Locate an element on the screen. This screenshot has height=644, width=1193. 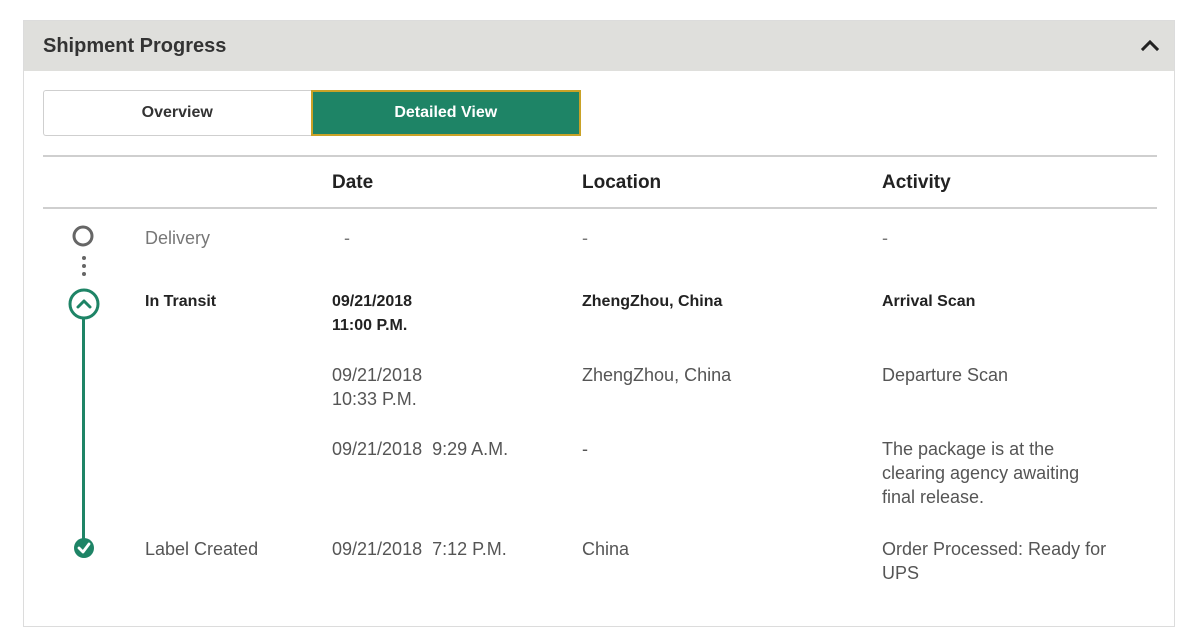
row-activity-line: The package is at the is located at coordinates (968, 449).